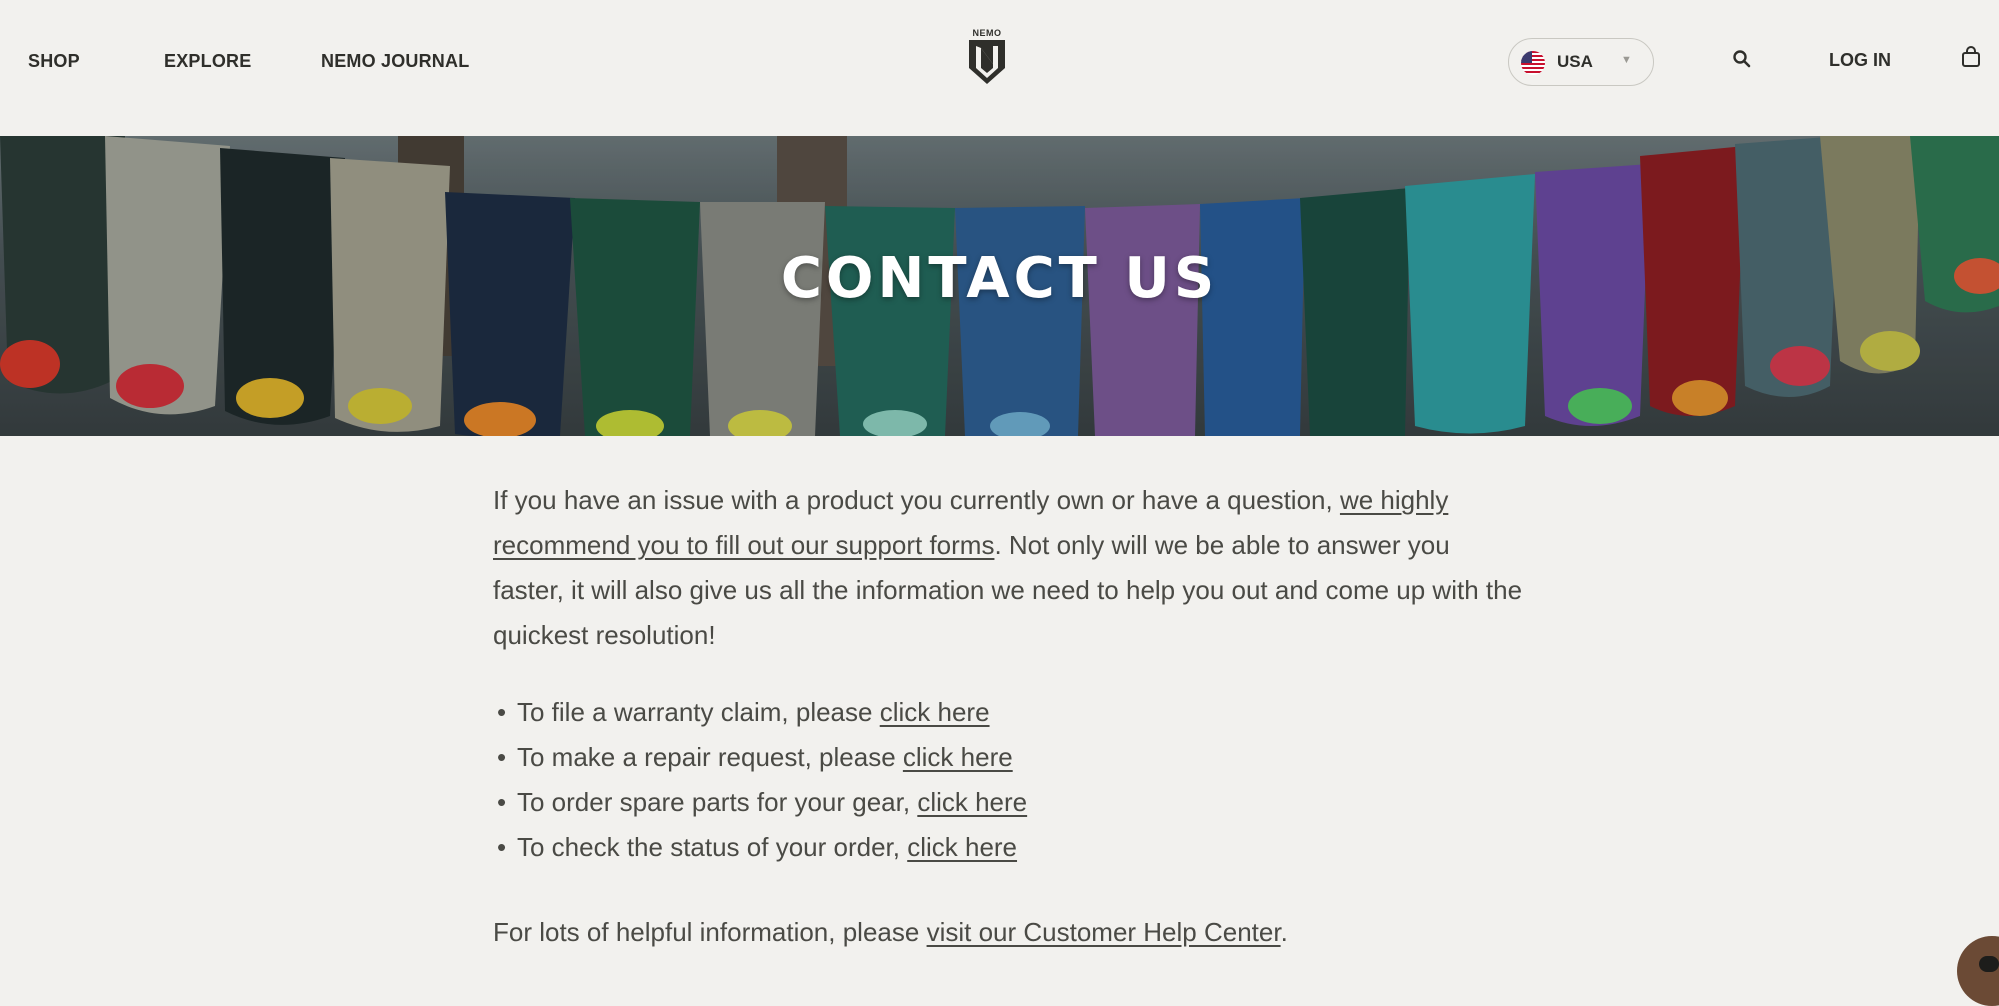 The width and height of the screenshot is (1999, 1006). What do you see at coordinates (710, 932) in the screenshot?
I see `help-text-before: For lots of helpful information, please` at bounding box center [710, 932].